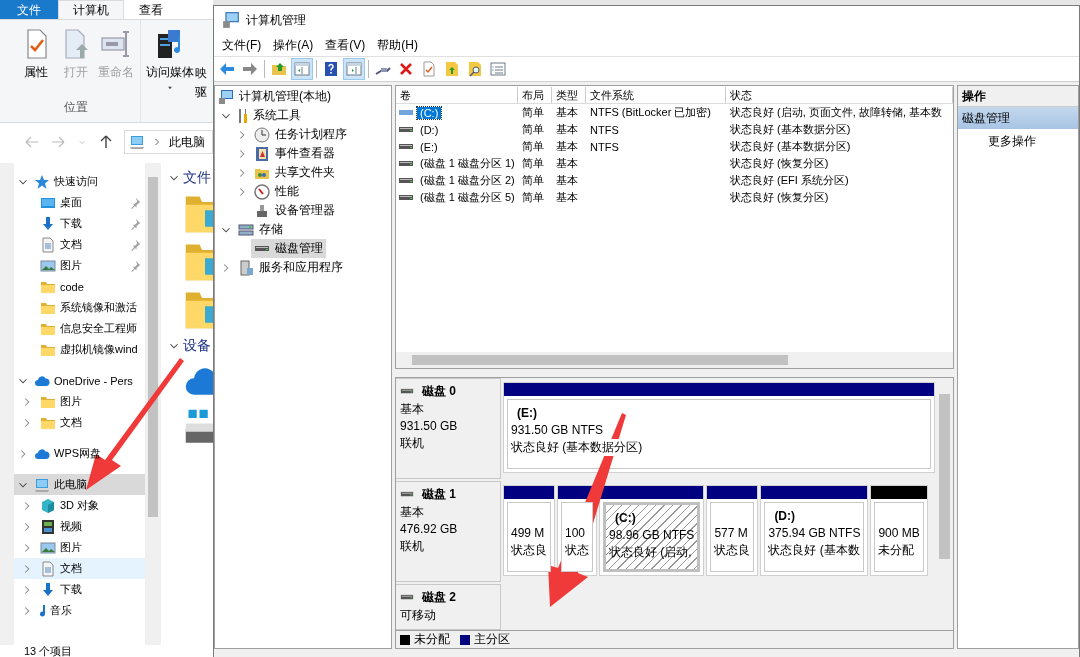 This screenshot has width=1080, height=657. Describe the element at coordinates (899, 537) in the screenshot. I see `partition-area: 900 MB 未分配` at that location.